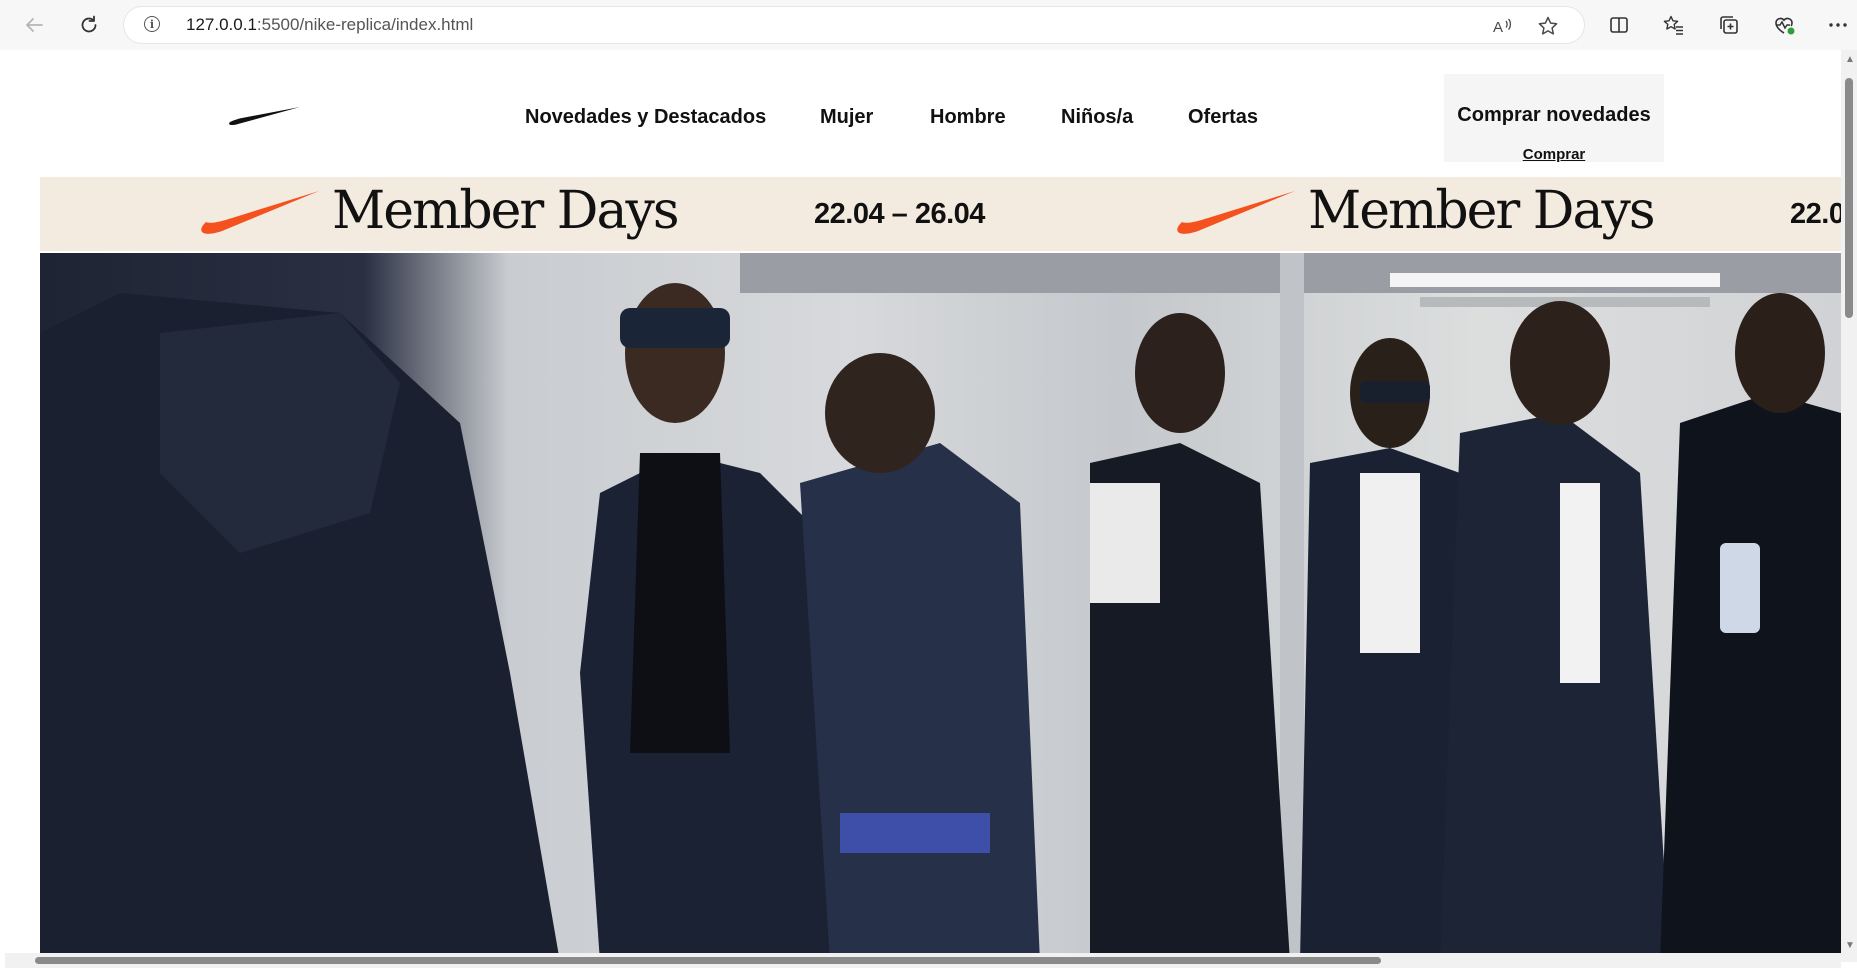 Image resolution: width=1857 pixels, height=968 pixels. I want to click on promo-link: Comprar, so click(1554, 154).